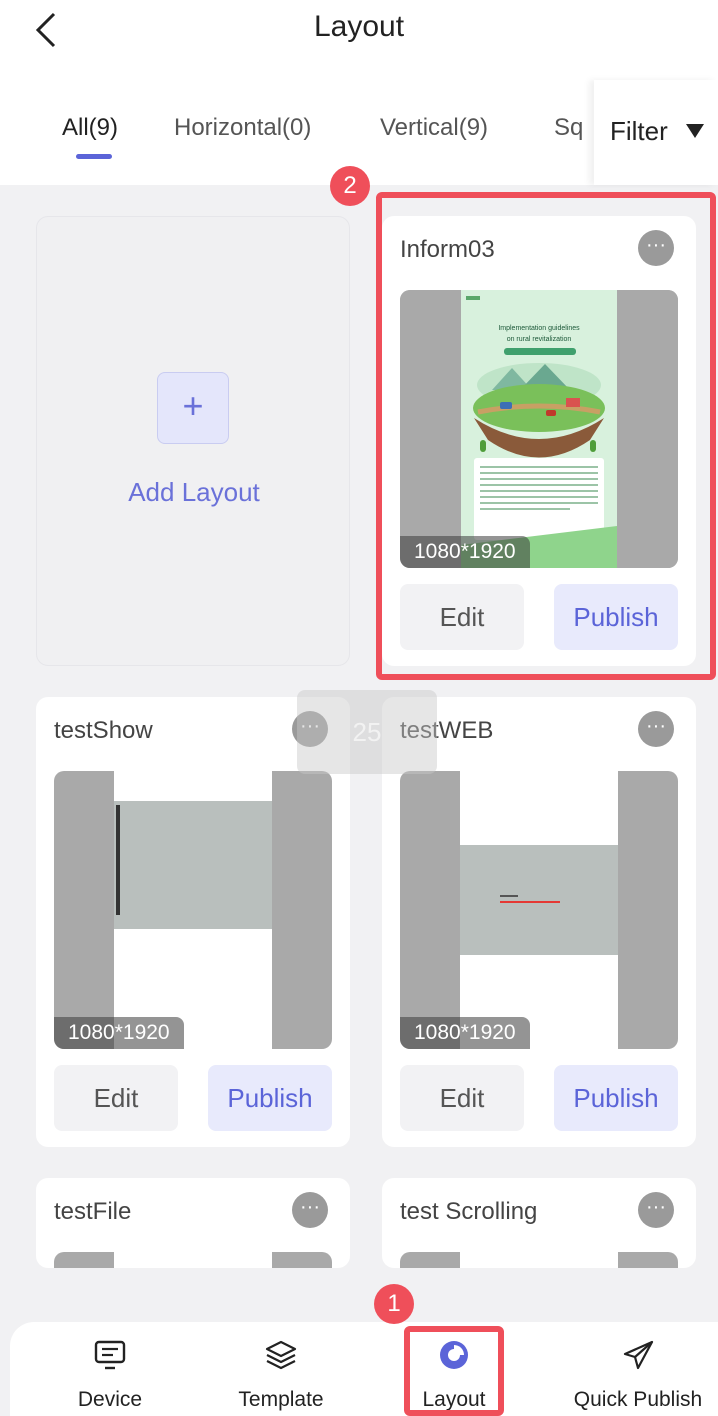  Describe the element at coordinates (350, 186) in the screenshot. I see `annotation-badge: 2` at that location.